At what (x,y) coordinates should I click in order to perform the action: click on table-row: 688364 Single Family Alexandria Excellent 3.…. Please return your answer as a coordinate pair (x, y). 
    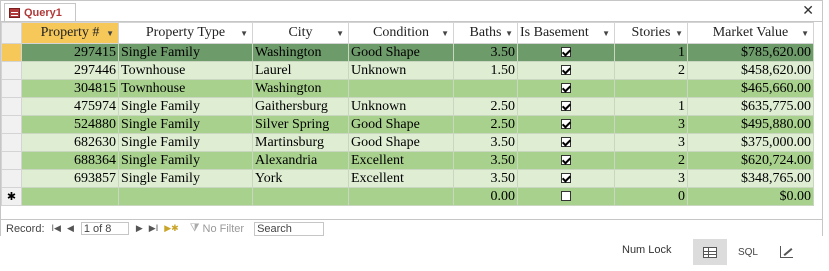
    Looking at the image, I should click on (407, 160).